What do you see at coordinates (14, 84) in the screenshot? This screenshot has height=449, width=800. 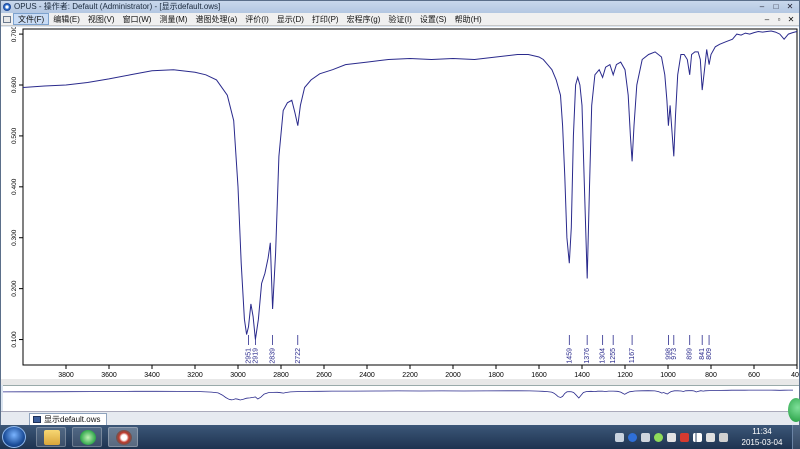 I see `y-tick-label: 0.600` at bounding box center [14, 84].